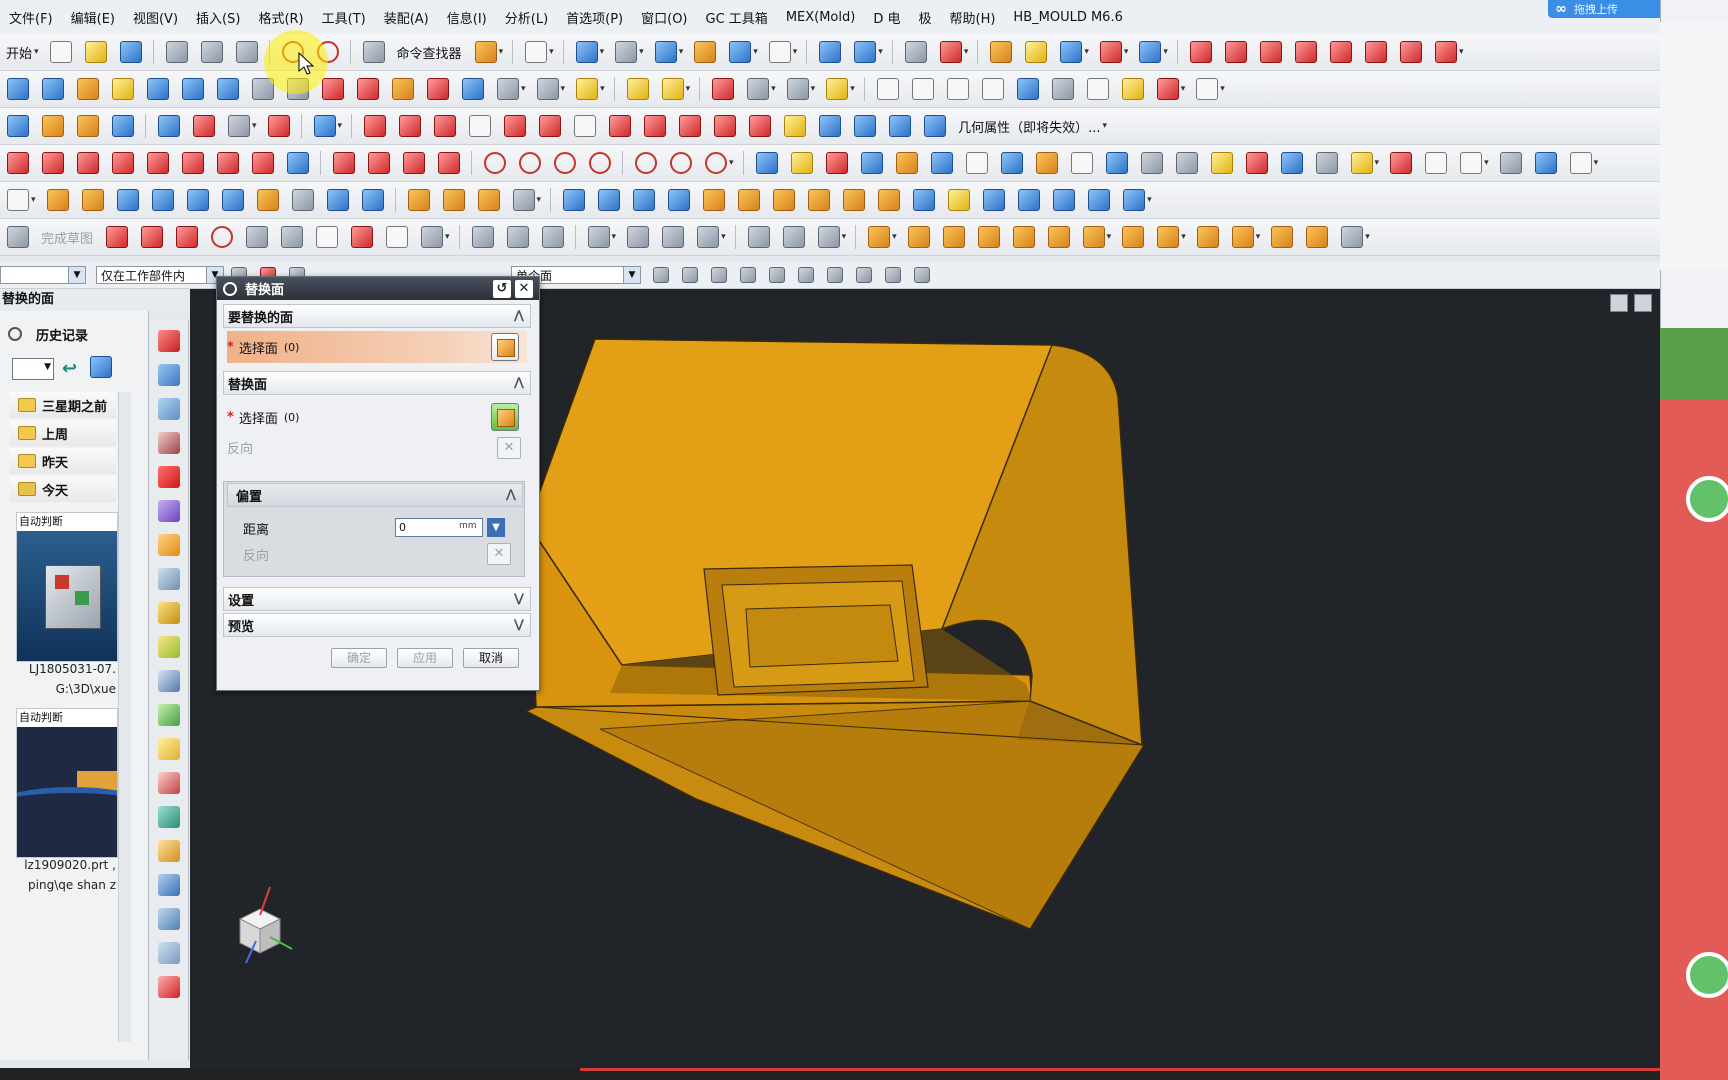 This screenshot has width=1728, height=1080. Describe the element at coordinates (760, 126) in the screenshot. I see `iso-icon` at that location.